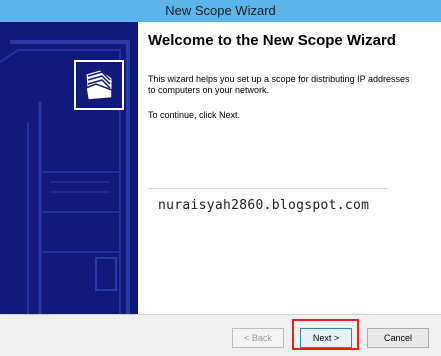 The width and height of the screenshot is (441, 356). I want to click on cancel-button: Cancel, so click(398, 338).